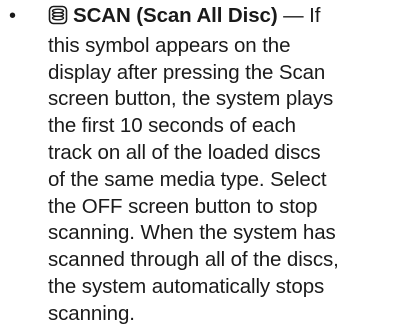  I want to click on line-8: the OFF screen button to stop, so click(183, 206).